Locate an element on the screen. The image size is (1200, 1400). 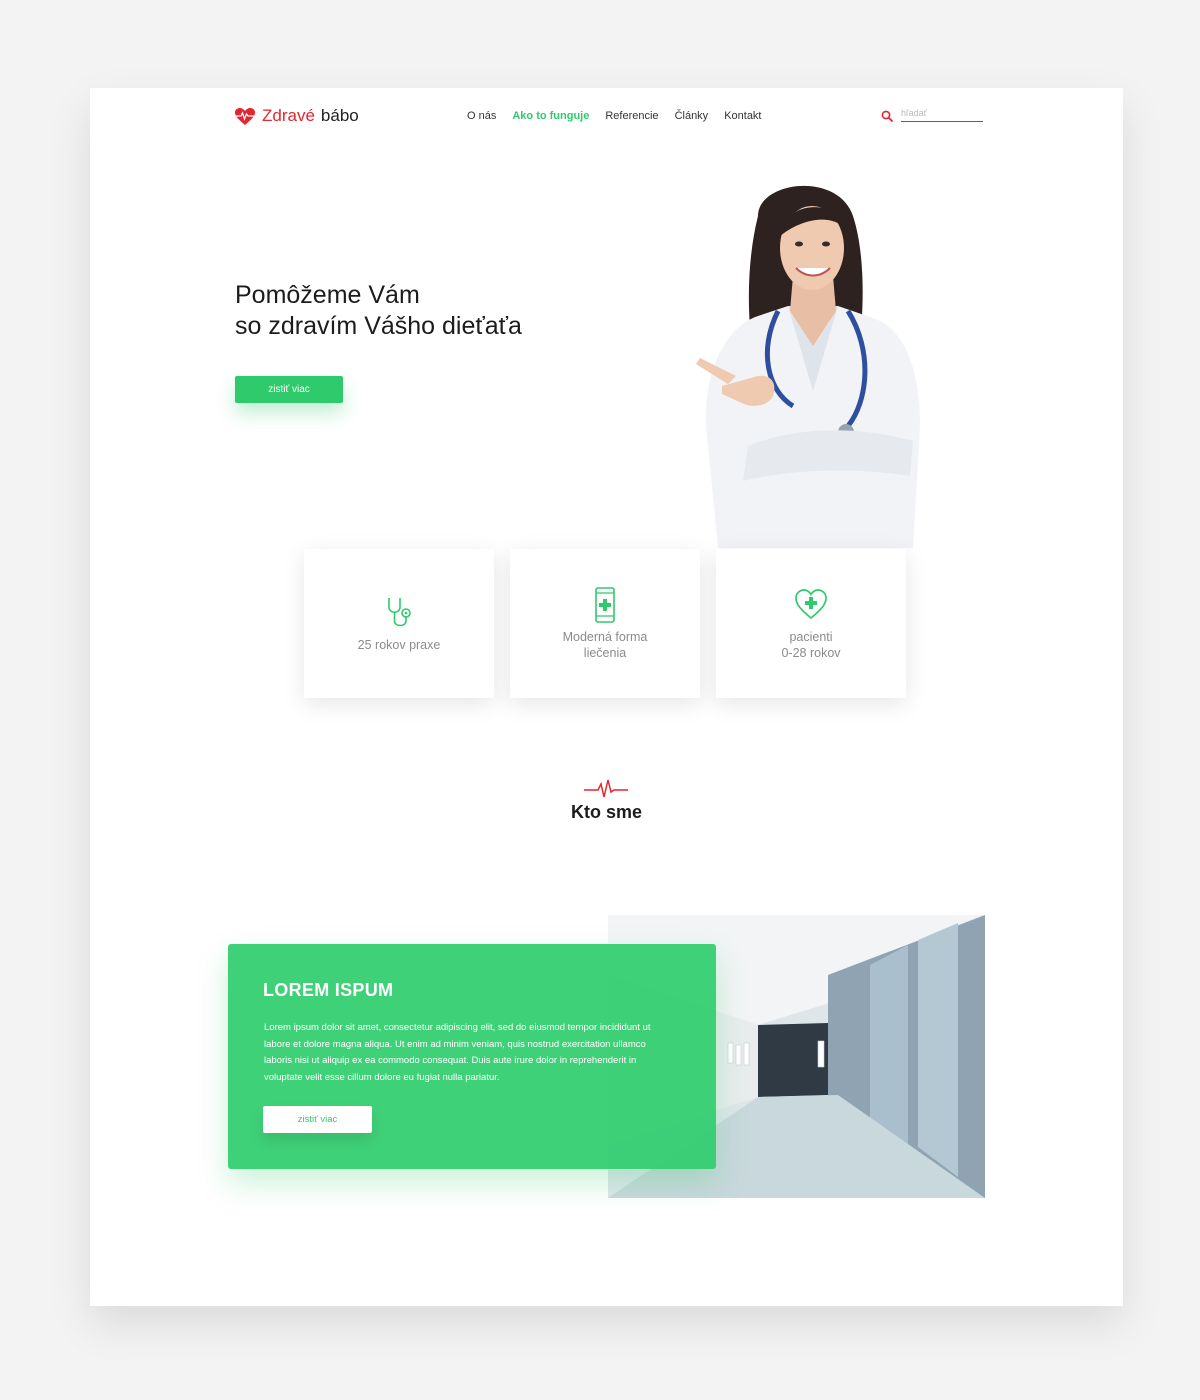
feature-label: Moderná forma is located at coordinates (605, 636).